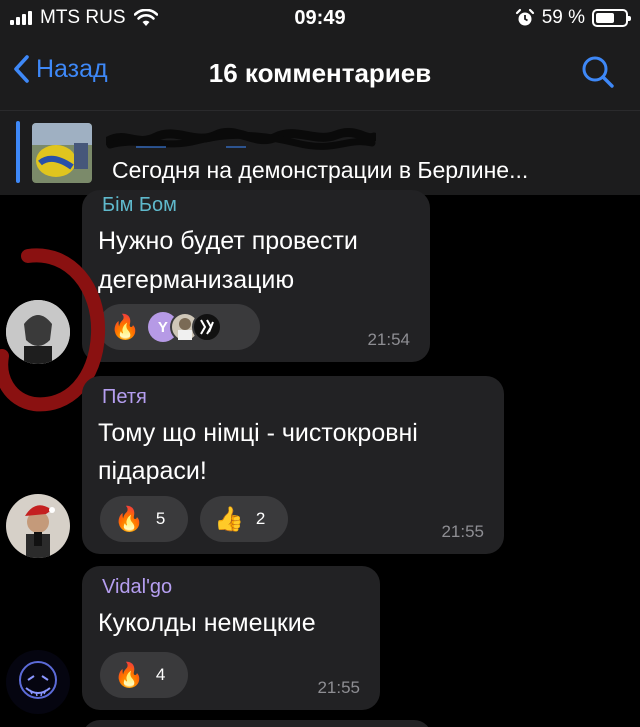 The width and height of the screenshot is (640, 727). I want to click on status-right: 59 %, so click(573, 18).